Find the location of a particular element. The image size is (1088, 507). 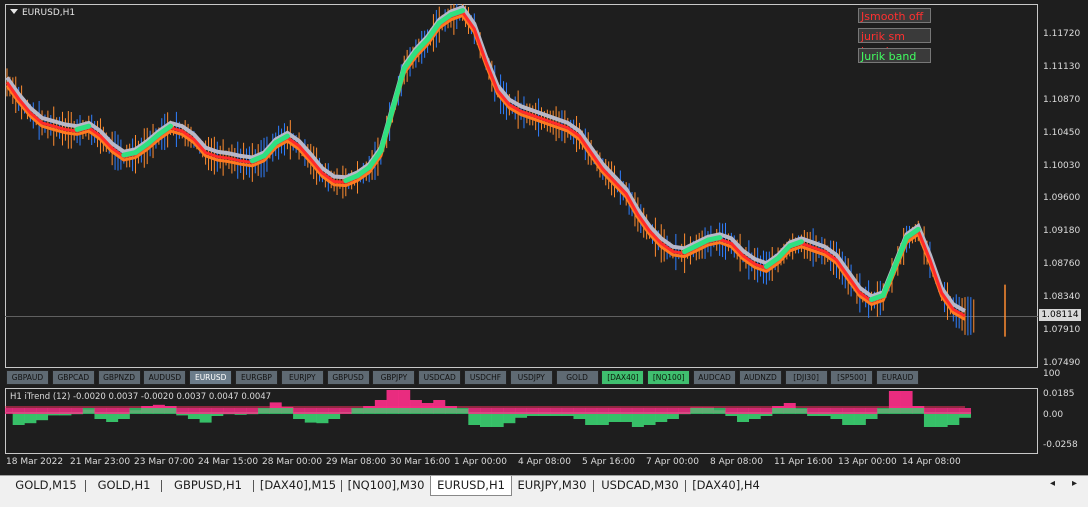

chart-tab: EURUSD,H1 is located at coordinates (471, 486).